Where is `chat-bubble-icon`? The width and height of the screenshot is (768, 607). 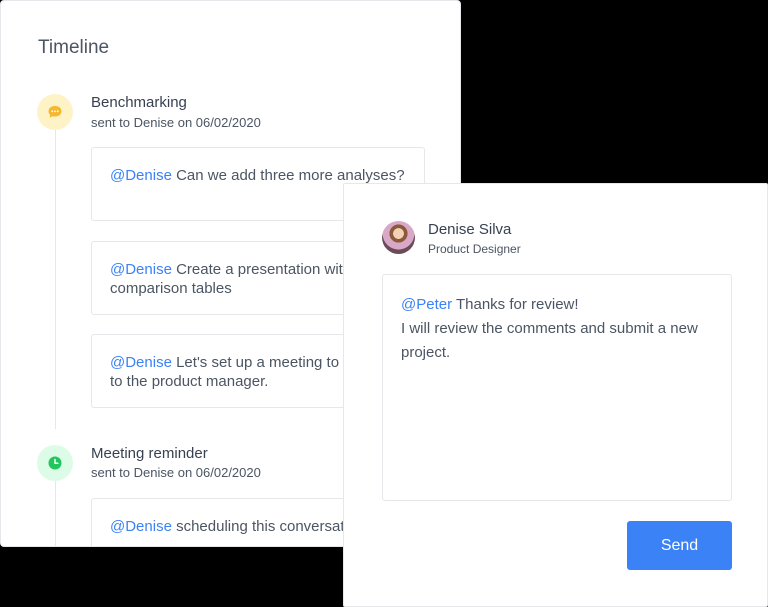 chat-bubble-icon is located at coordinates (55, 112).